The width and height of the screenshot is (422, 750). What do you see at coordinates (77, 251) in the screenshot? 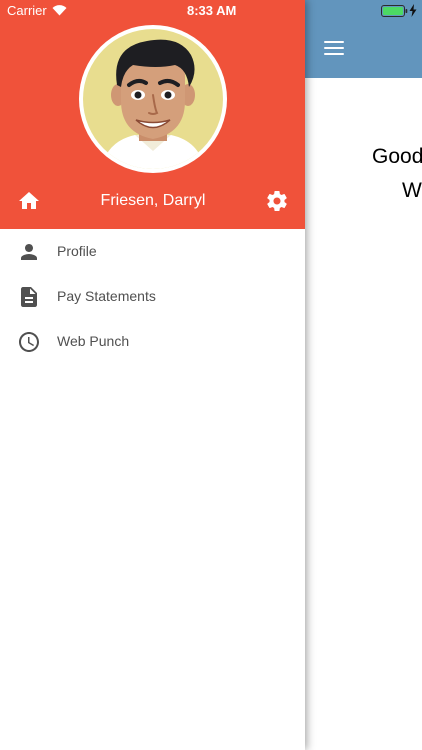
I see `menu-item-label: Profile` at bounding box center [77, 251].